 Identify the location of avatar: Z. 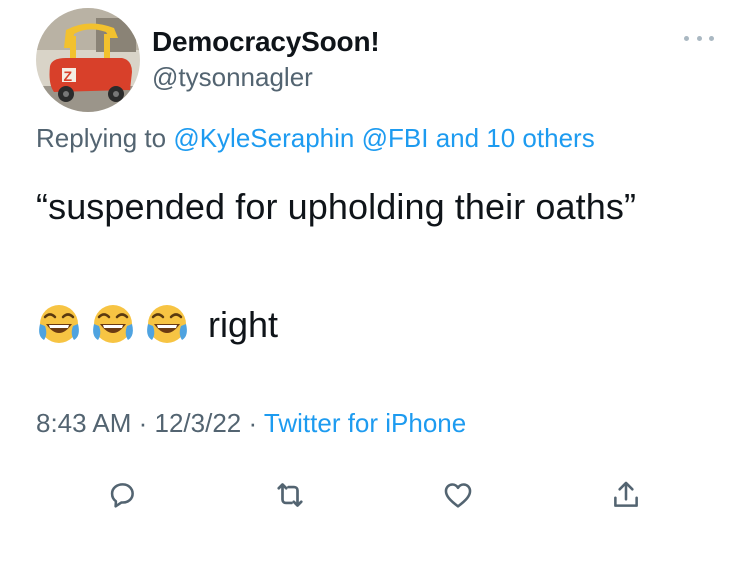
(88, 60).